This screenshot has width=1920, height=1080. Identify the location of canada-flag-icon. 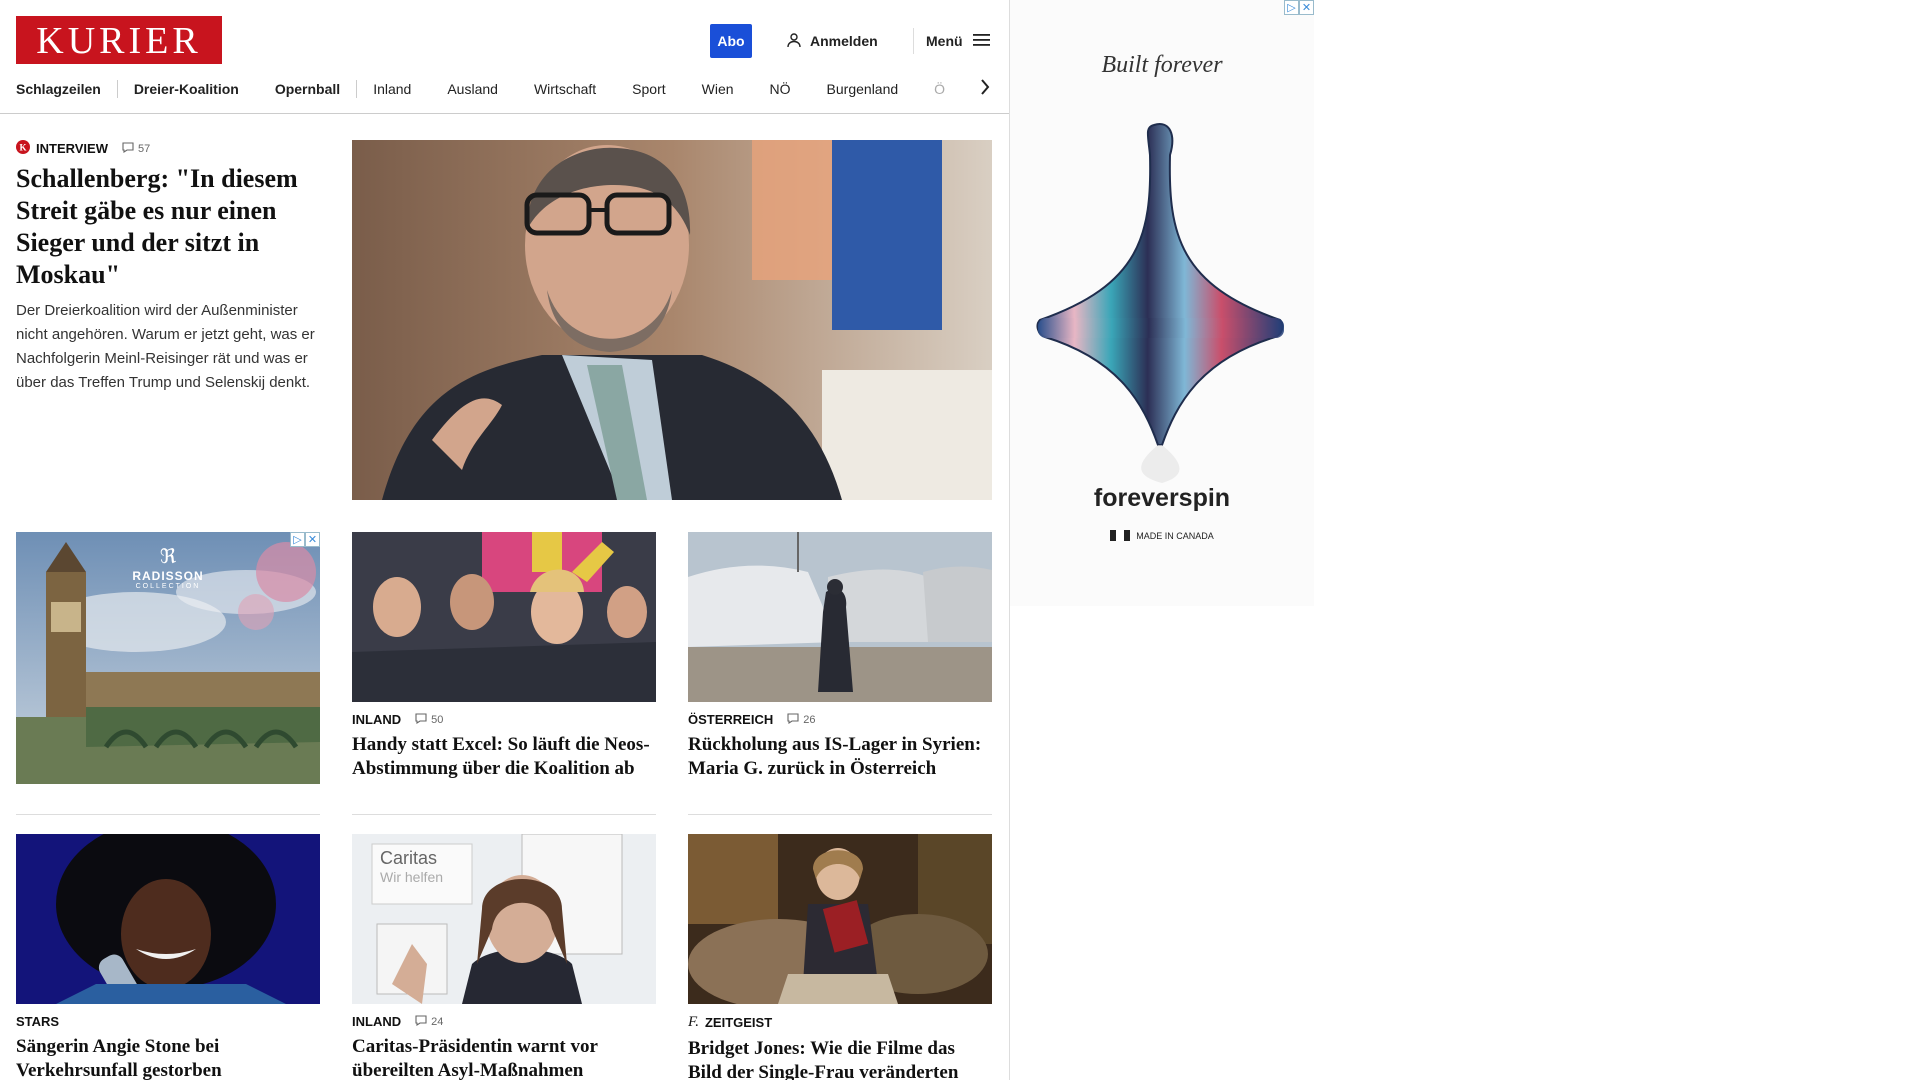
(1120, 535).